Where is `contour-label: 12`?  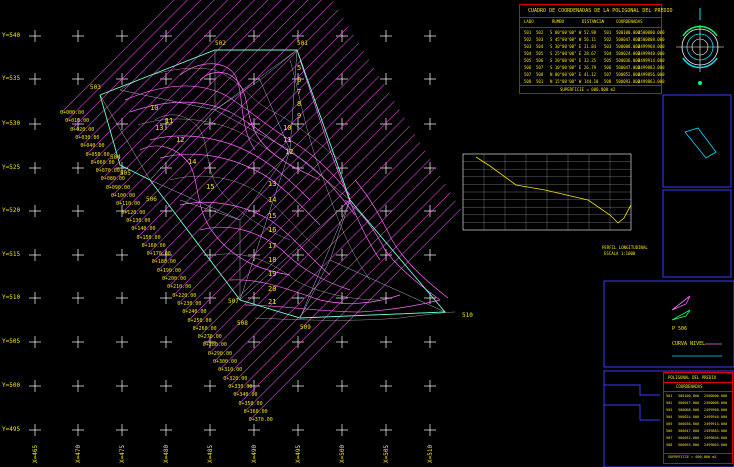
contour-label: 12 is located at coordinates (180, 140).